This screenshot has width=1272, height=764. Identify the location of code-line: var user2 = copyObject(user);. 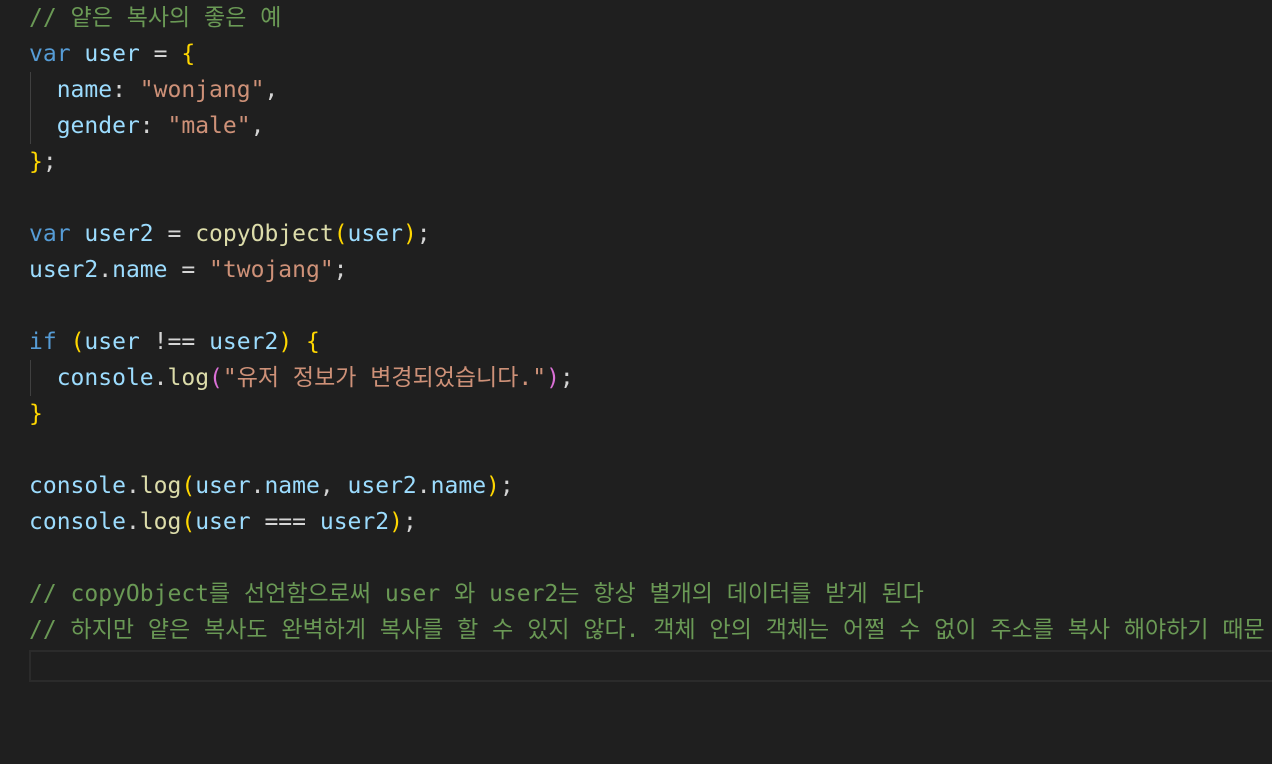
(230, 234).